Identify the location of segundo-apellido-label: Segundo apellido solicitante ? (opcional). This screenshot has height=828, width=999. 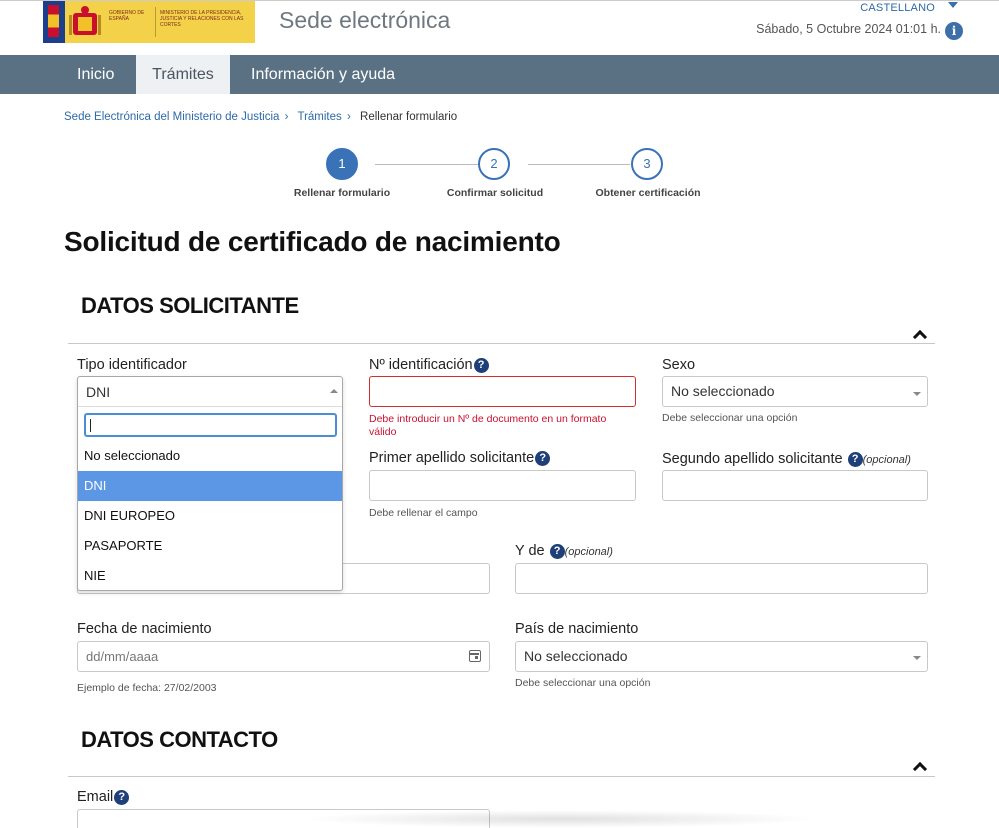
(786, 459).